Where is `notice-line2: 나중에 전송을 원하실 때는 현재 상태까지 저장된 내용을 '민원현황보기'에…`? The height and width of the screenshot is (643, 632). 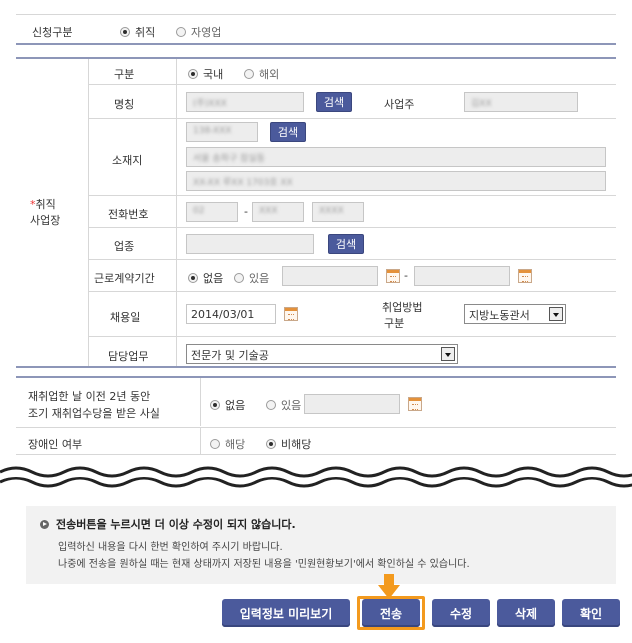
notice-line2: 나중에 전송을 원하실 때는 현재 상태까지 저장된 내용을 '민원현황보기'에… is located at coordinates (264, 564).